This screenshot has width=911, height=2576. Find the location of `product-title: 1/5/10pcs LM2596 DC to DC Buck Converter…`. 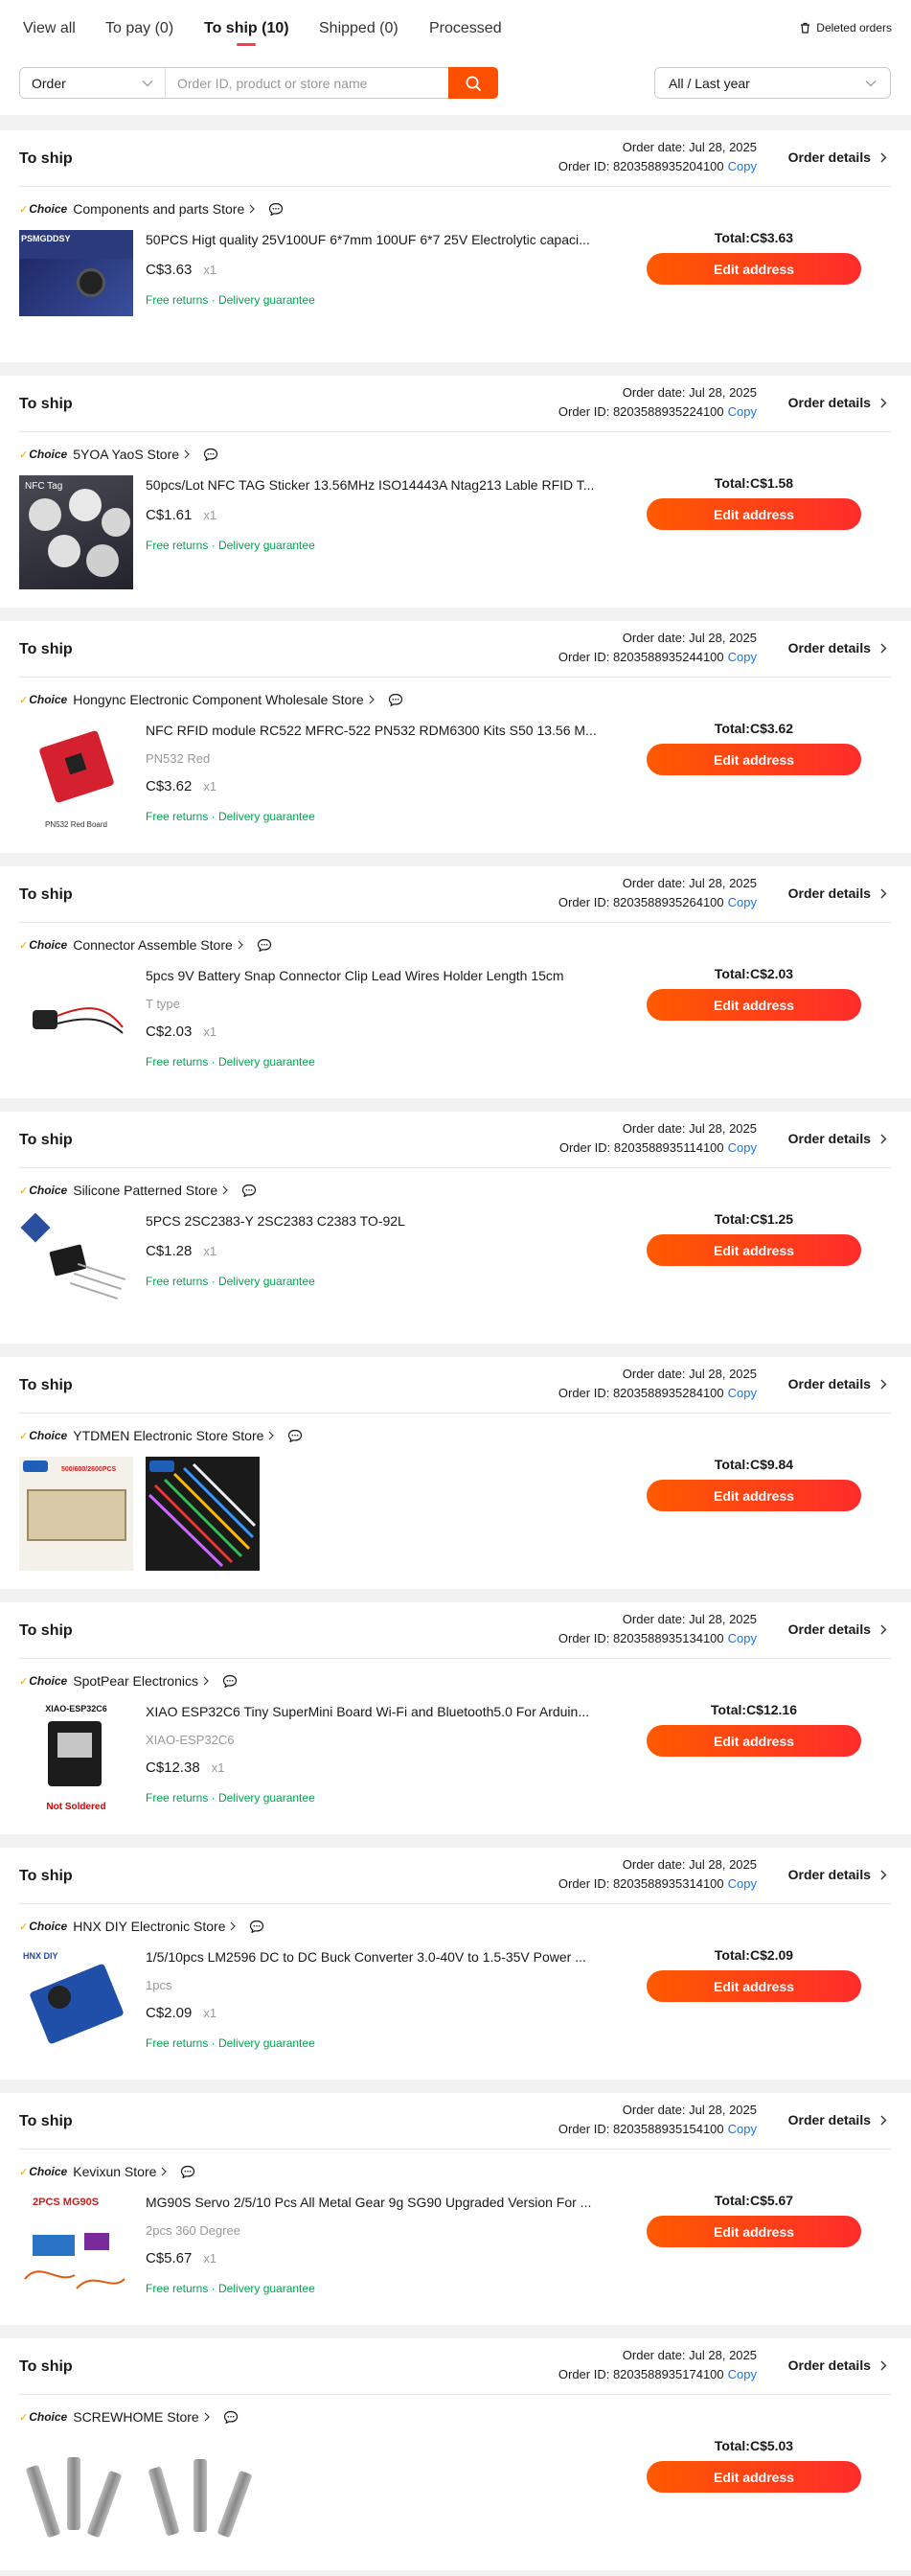

product-title: 1/5/10pcs LM2596 DC to DC Buck Converter… is located at coordinates (375, 1956).